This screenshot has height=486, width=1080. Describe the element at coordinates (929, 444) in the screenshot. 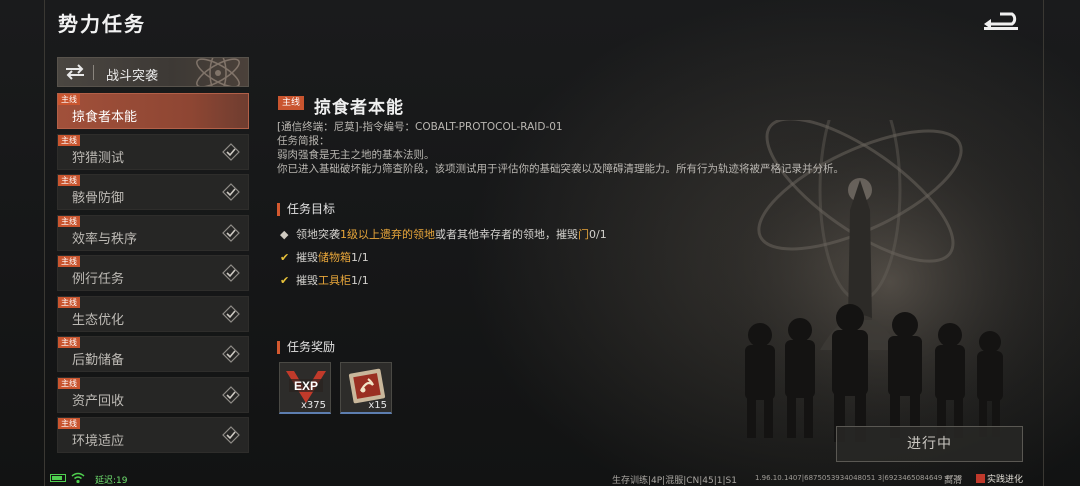

I see `in-progress-button: 进行中` at that location.